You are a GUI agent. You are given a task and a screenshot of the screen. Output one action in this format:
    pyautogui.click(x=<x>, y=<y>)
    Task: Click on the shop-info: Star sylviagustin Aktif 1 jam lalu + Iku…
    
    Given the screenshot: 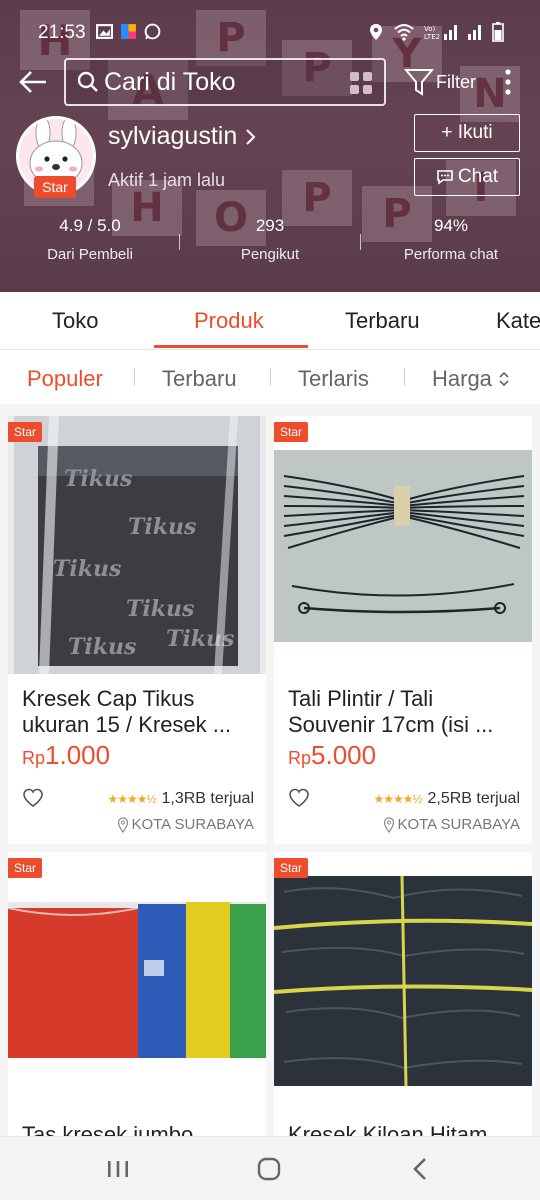 What is the action you would take?
    pyautogui.click(x=270, y=160)
    